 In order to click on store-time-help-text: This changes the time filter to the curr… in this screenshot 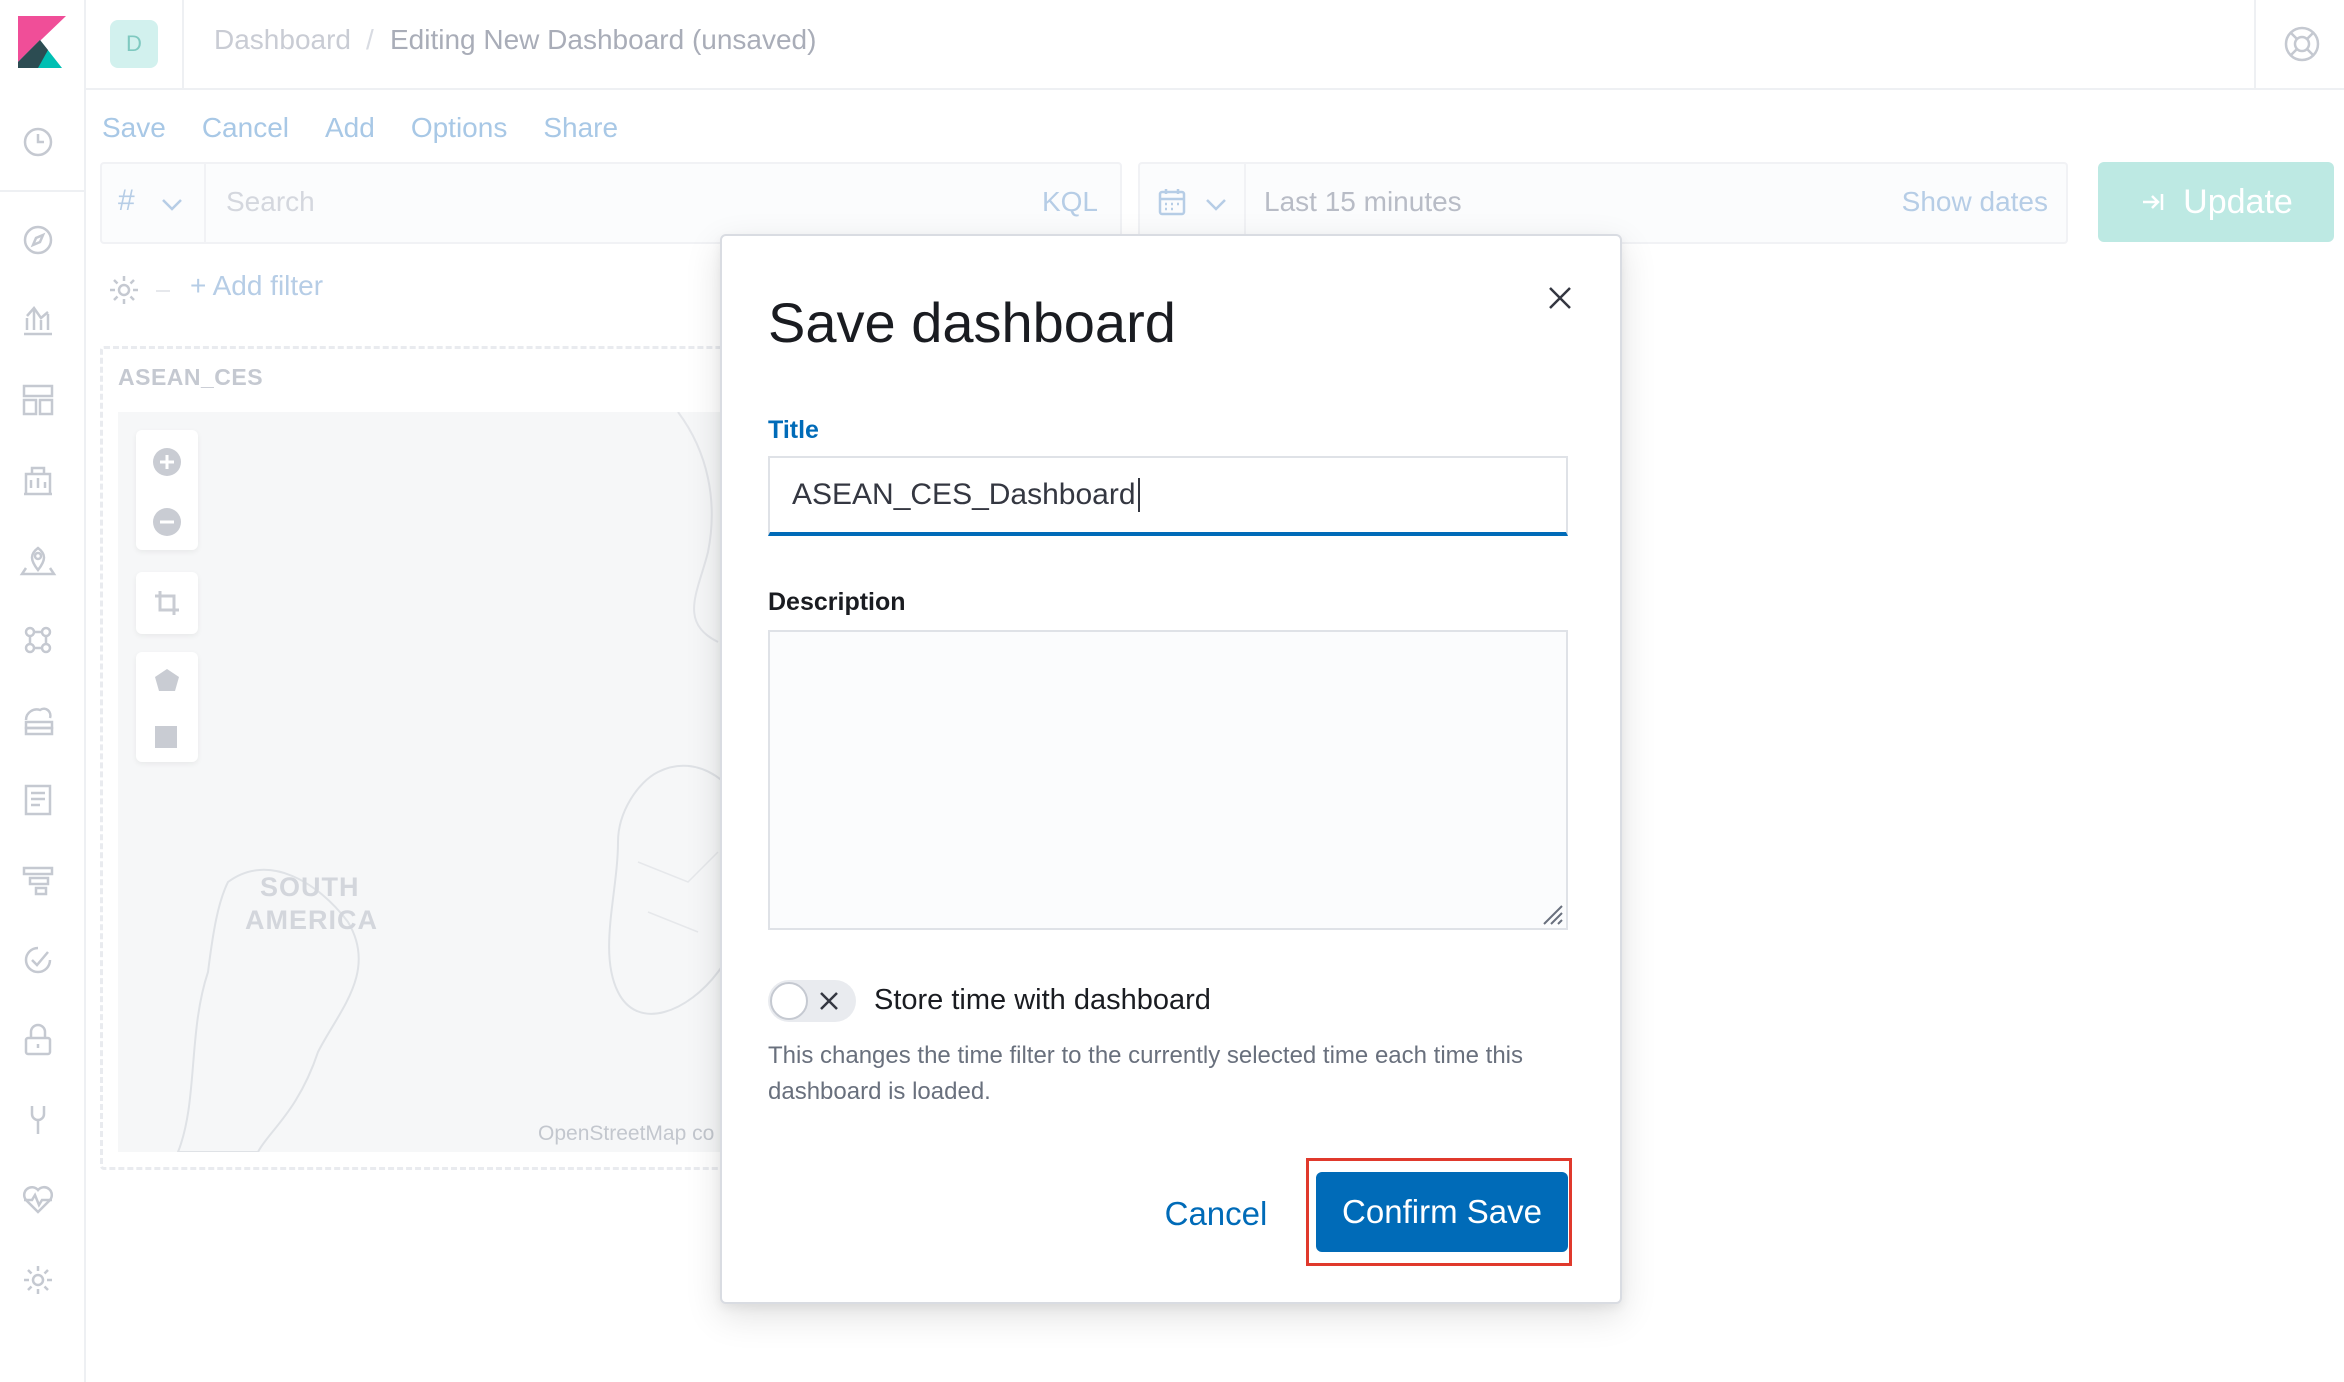, I will do `click(1146, 1073)`.